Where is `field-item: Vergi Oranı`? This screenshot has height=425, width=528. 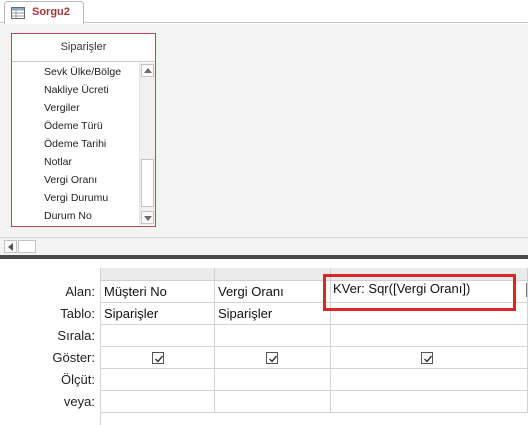 field-item: Vergi Oranı is located at coordinates (75, 180).